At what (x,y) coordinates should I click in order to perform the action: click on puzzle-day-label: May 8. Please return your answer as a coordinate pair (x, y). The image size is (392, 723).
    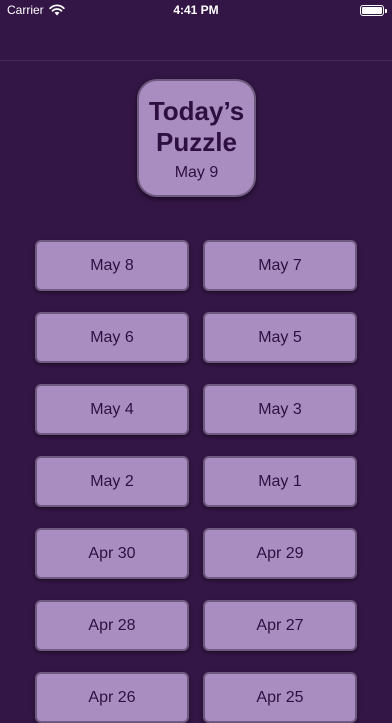
    Looking at the image, I should click on (112, 265).